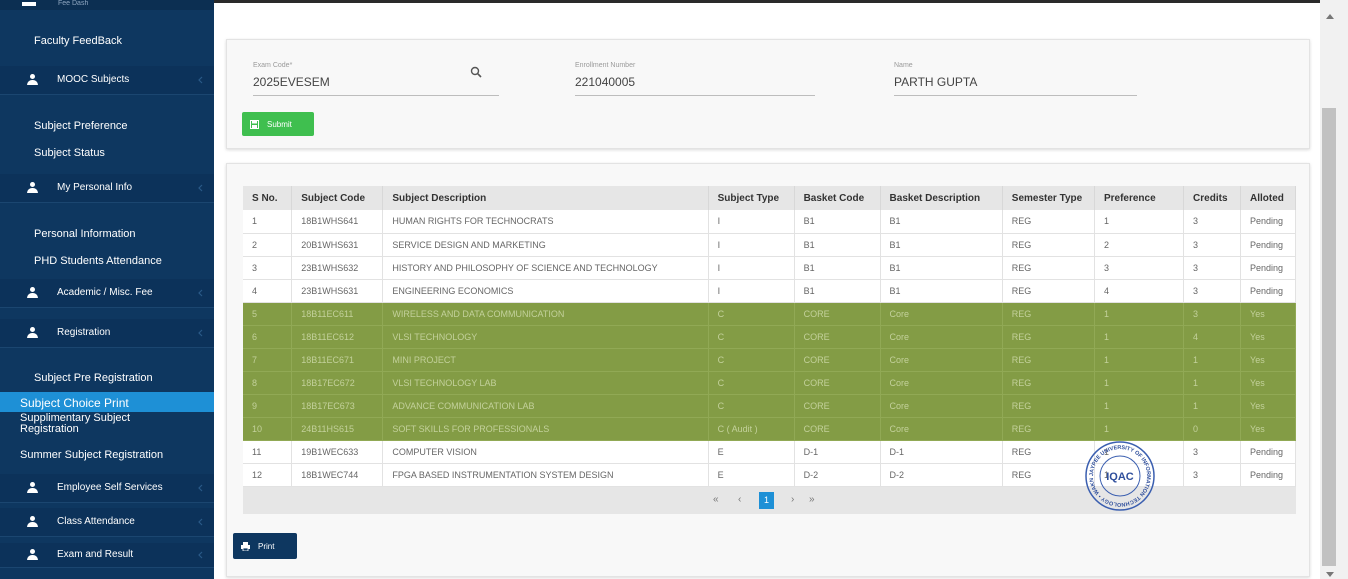 The image size is (1348, 579). Describe the element at coordinates (1120, 477) in the screenshot. I see `svg-text: IQAC` at that location.